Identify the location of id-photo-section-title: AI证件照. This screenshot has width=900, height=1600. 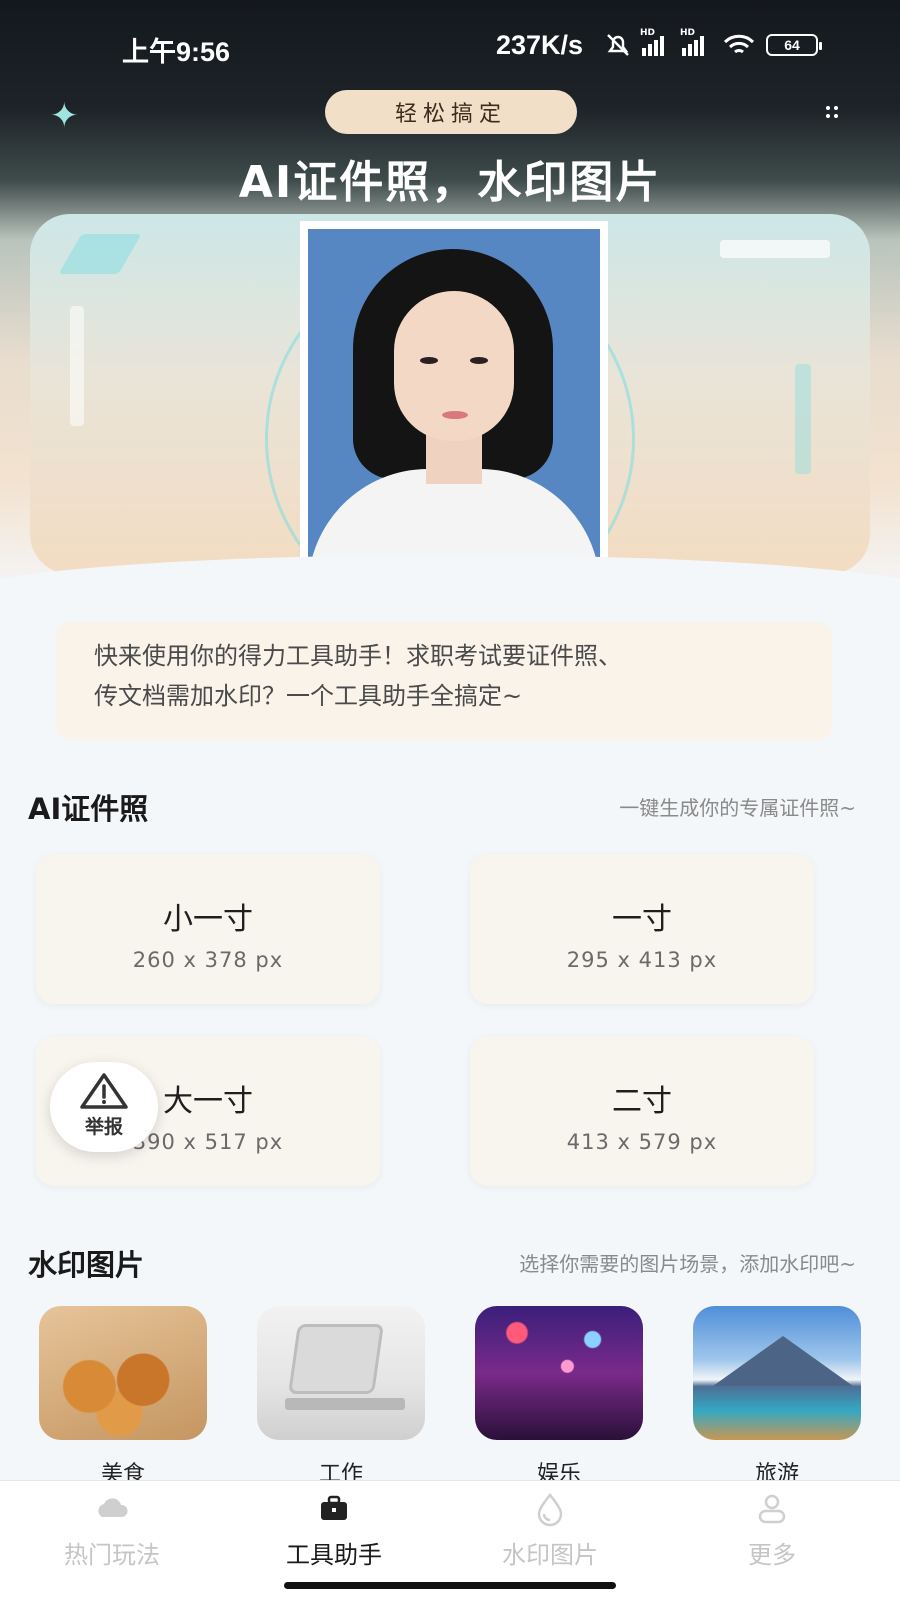
(88, 809).